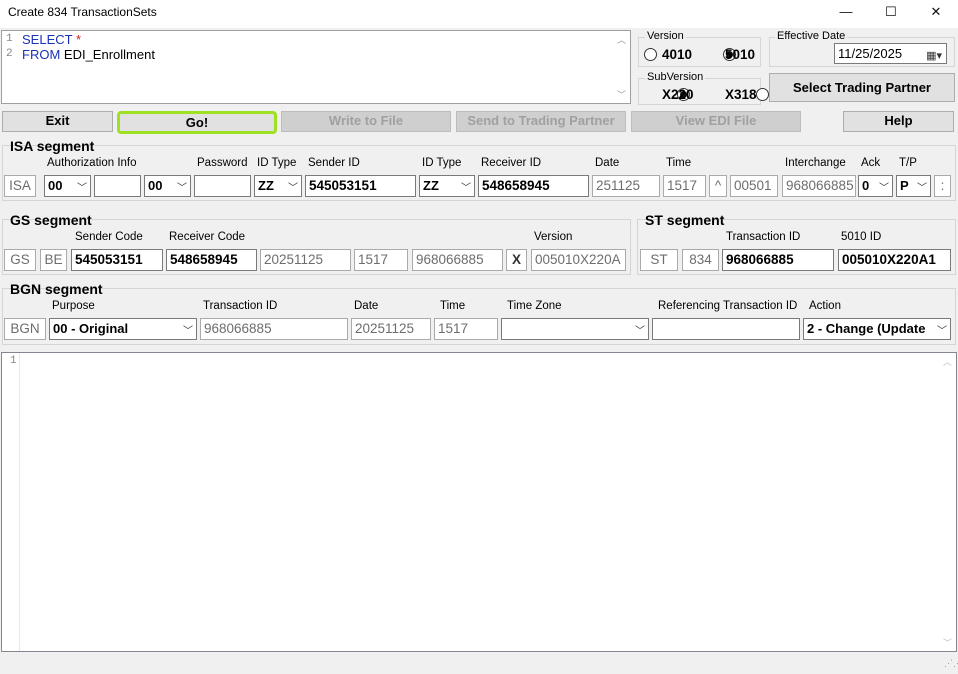 The image size is (958, 674). I want to click on subversion-x318-label: X318, so click(741, 94).